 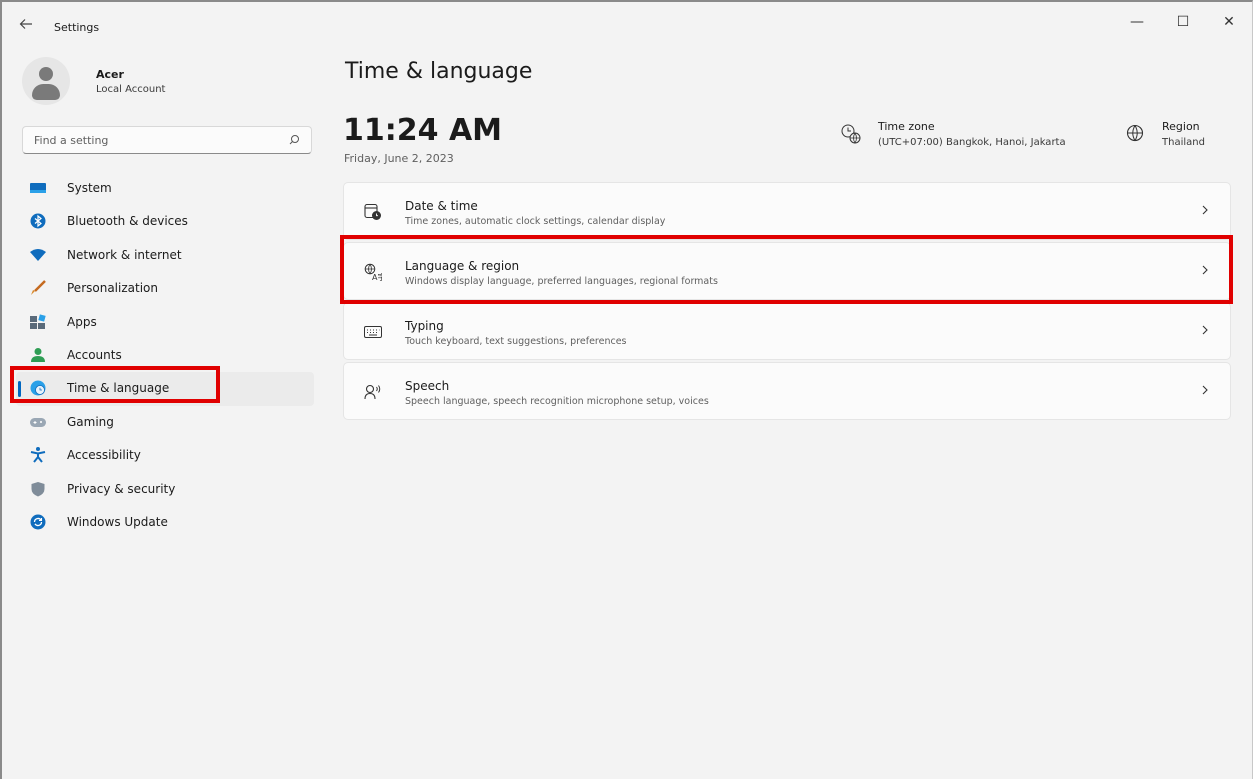 I want to click on highlight-box-time-language, so click(x=115, y=384).